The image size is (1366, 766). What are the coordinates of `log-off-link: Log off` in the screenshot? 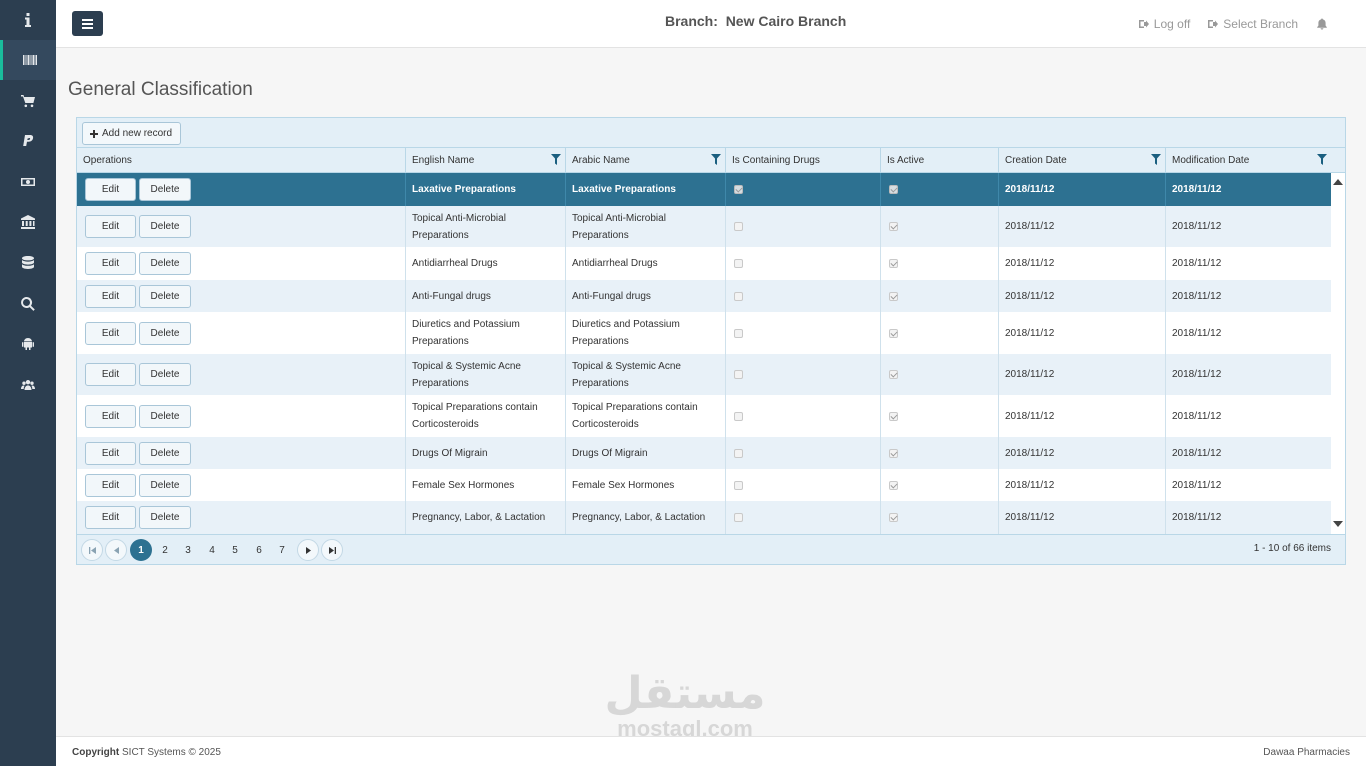 It's located at (1164, 24).